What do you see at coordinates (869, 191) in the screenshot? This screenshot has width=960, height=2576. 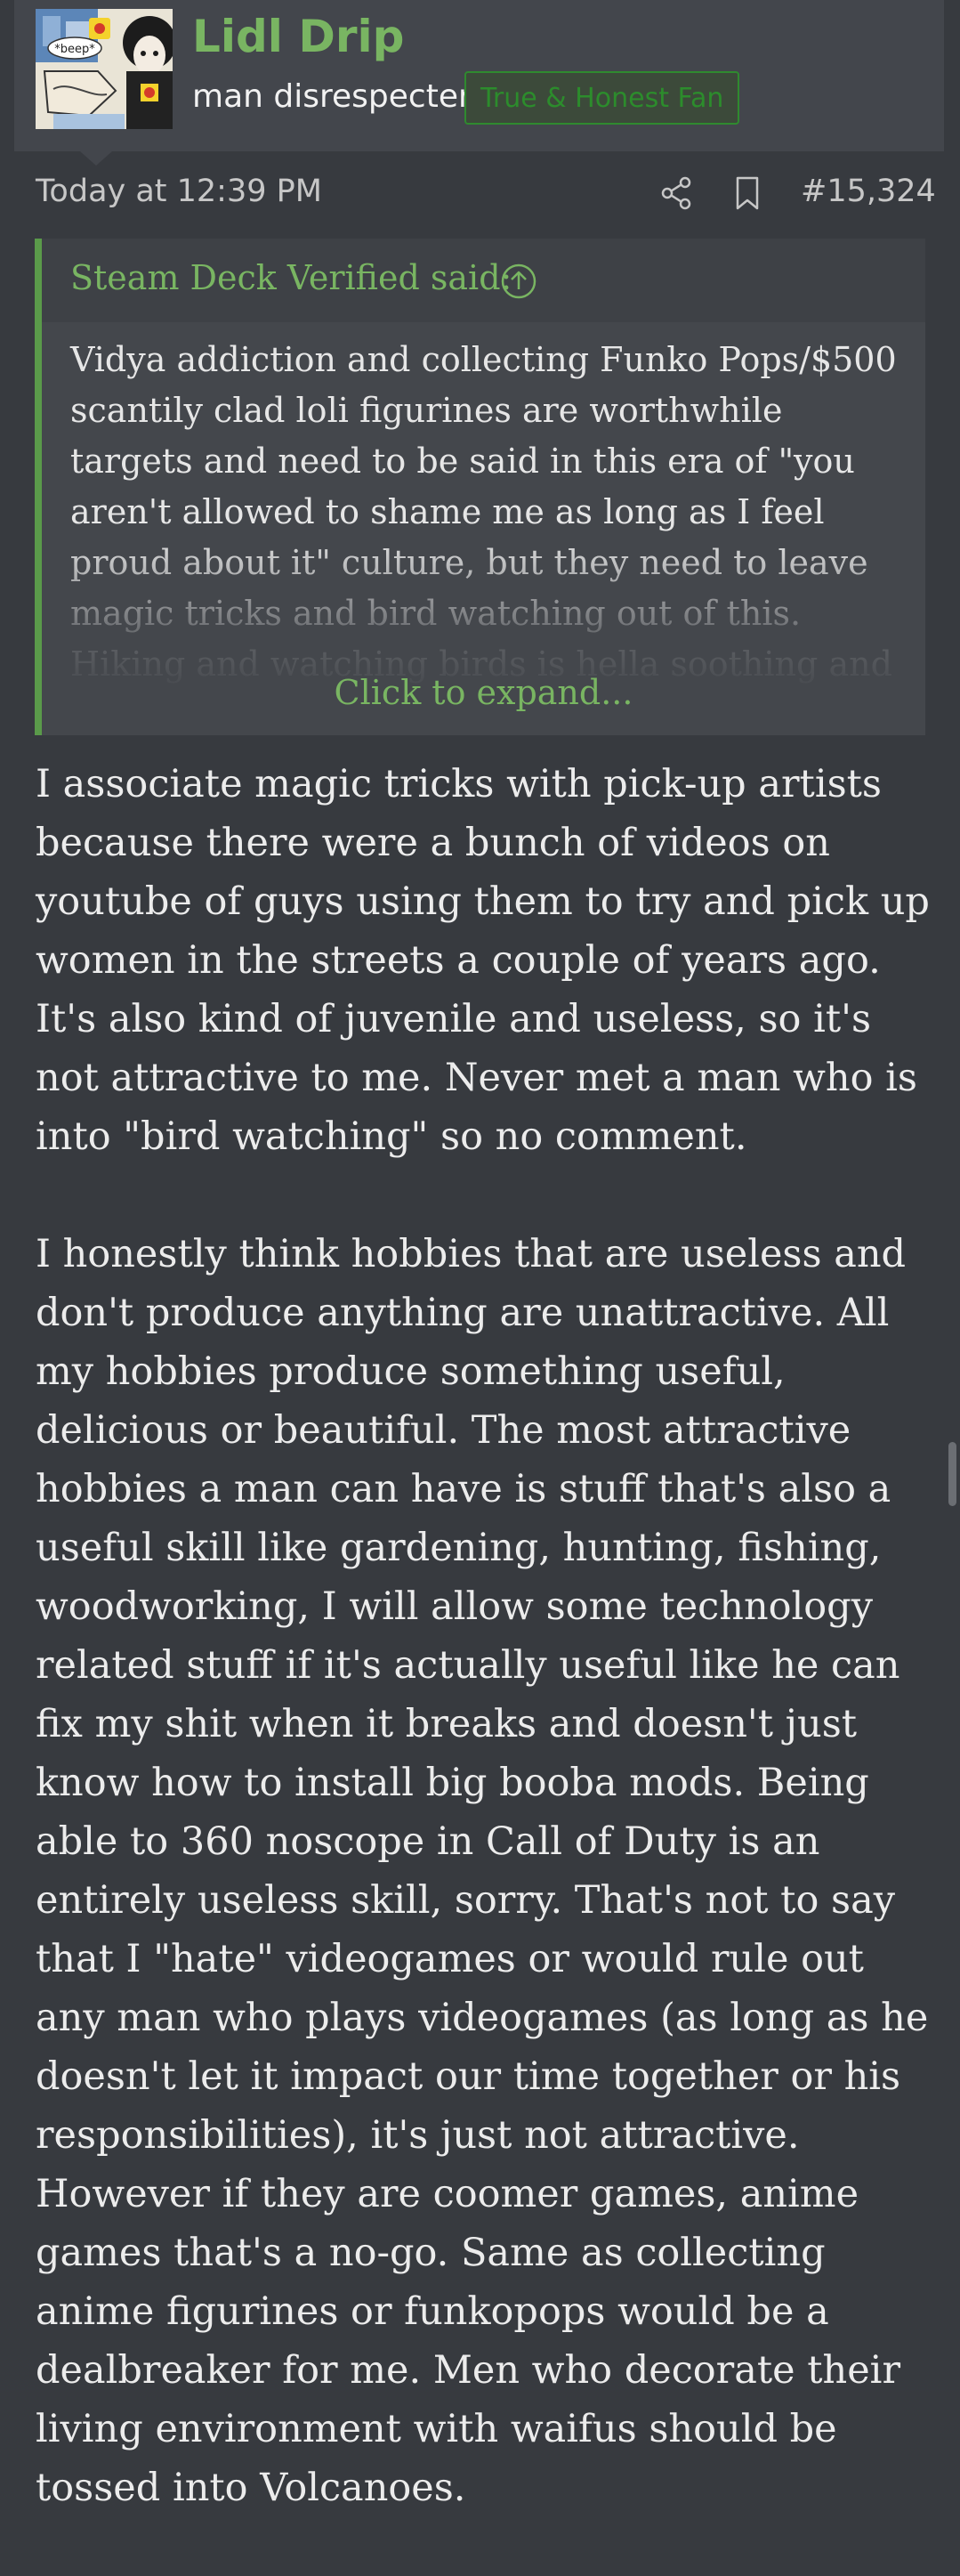 I see `post-number: #15,324` at bounding box center [869, 191].